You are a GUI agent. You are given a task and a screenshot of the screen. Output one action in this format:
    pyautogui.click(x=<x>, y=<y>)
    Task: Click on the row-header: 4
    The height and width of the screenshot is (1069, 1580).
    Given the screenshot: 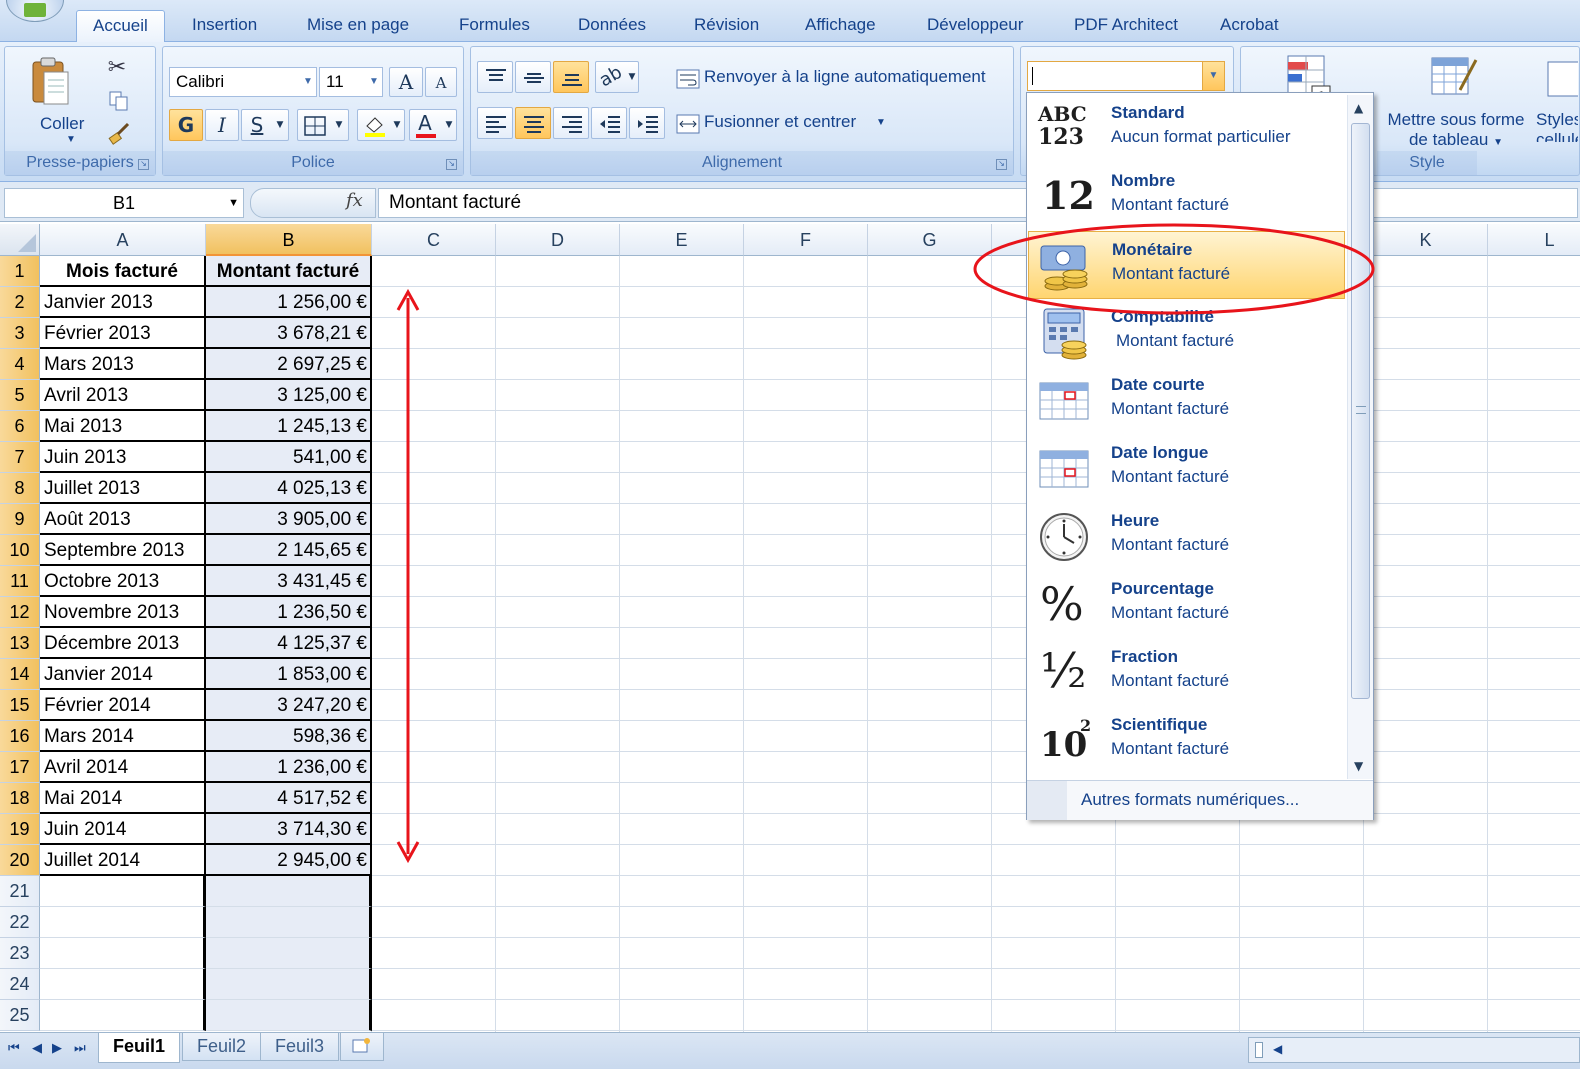 What is the action you would take?
    pyautogui.click(x=20, y=364)
    